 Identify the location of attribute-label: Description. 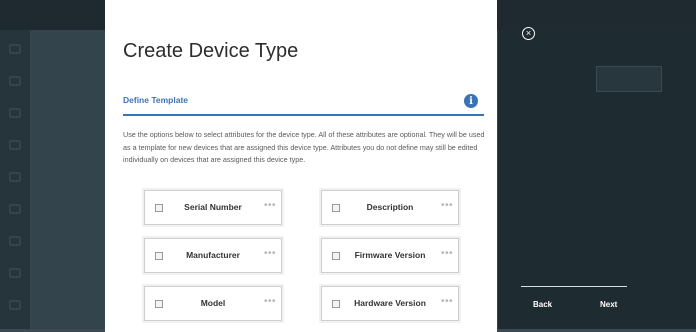
(390, 207).